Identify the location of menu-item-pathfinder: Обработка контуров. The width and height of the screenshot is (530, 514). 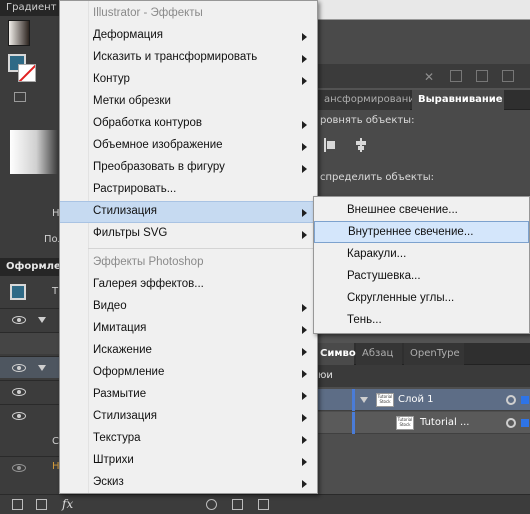
(188, 125).